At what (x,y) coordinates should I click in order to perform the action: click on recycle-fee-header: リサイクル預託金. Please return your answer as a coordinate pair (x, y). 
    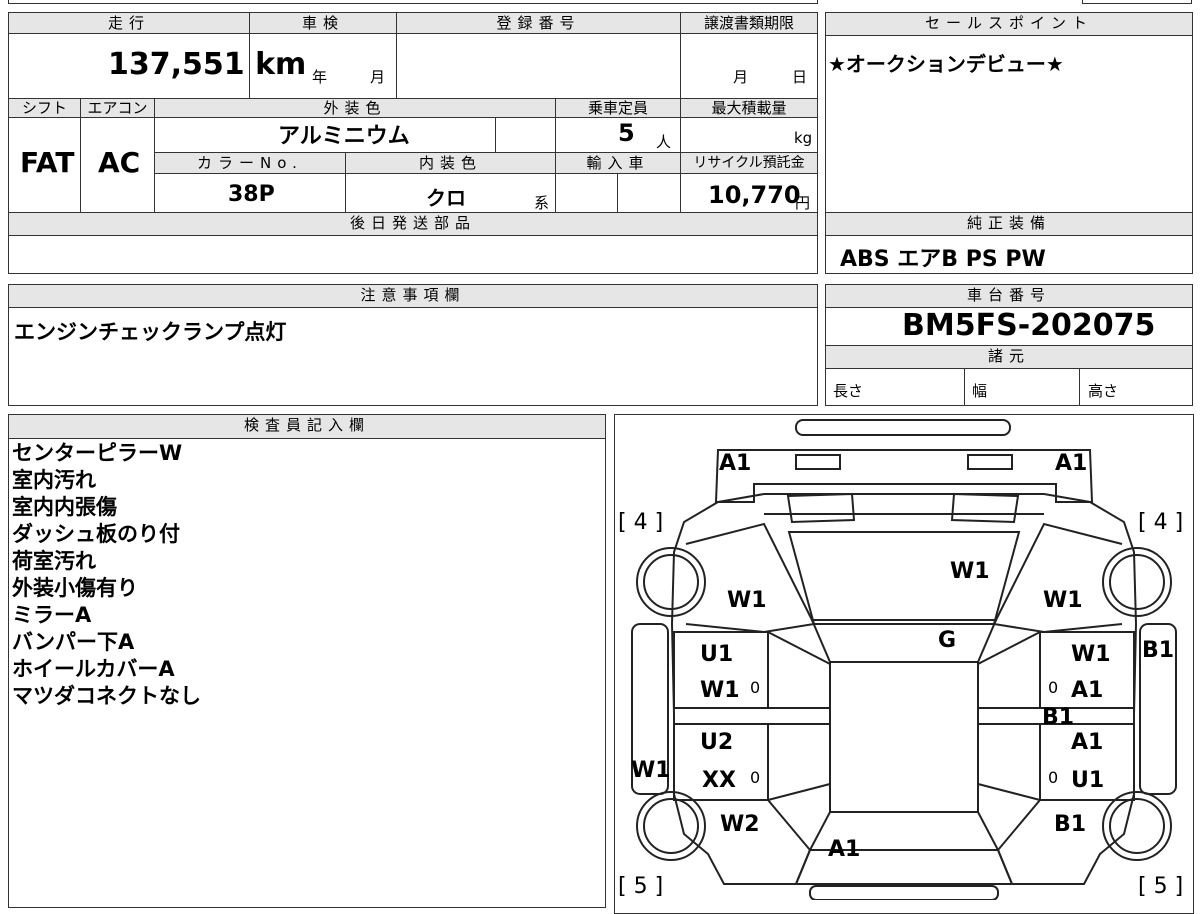
    Looking at the image, I should click on (749, 163).